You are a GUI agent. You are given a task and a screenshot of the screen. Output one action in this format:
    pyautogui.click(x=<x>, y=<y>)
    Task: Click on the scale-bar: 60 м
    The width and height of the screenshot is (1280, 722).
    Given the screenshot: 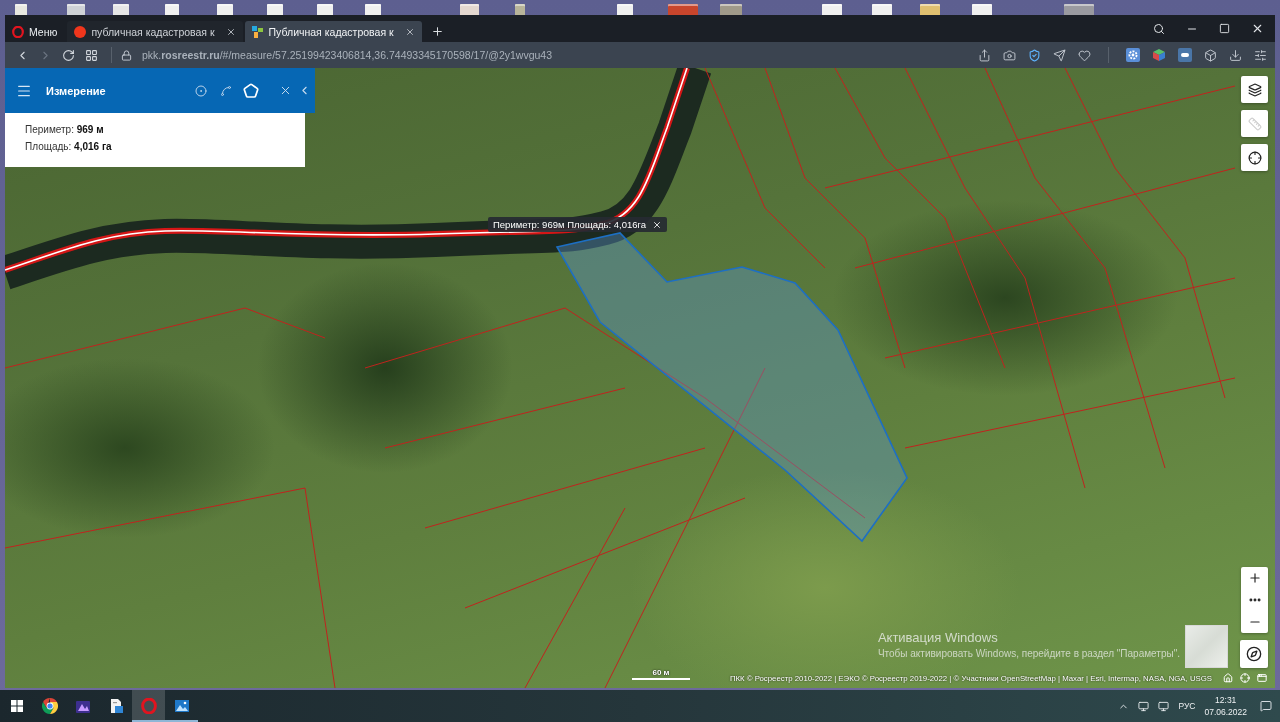 What is the action you would take?
    pyautogui.click(x=661, y=674)
    